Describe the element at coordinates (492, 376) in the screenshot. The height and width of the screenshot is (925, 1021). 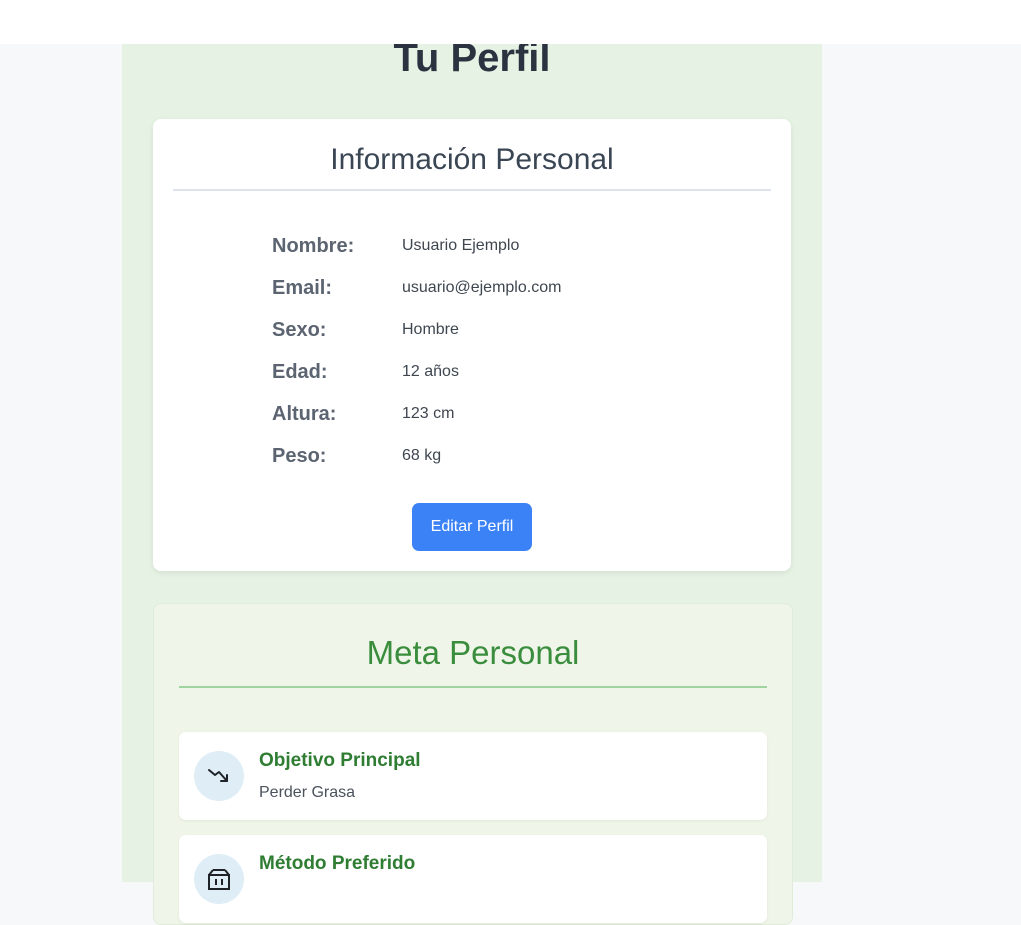
I see `info-row-age: Edad: 12 años` at that location.